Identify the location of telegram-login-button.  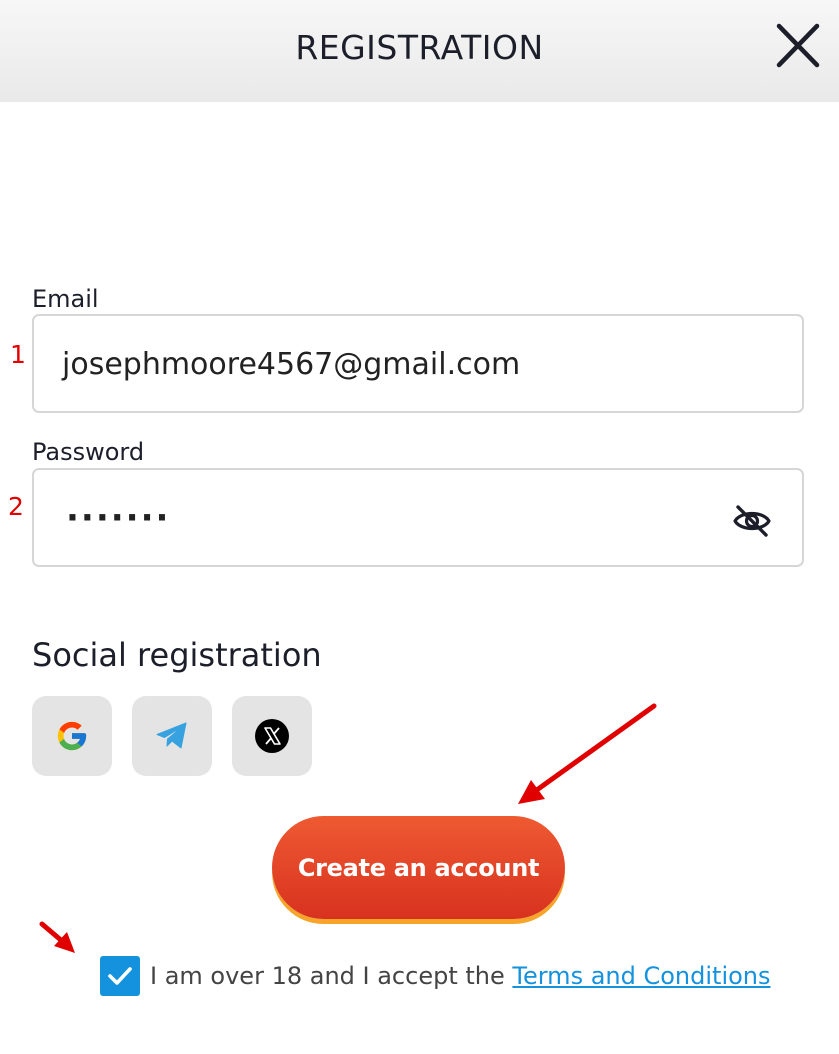
(172, 736).